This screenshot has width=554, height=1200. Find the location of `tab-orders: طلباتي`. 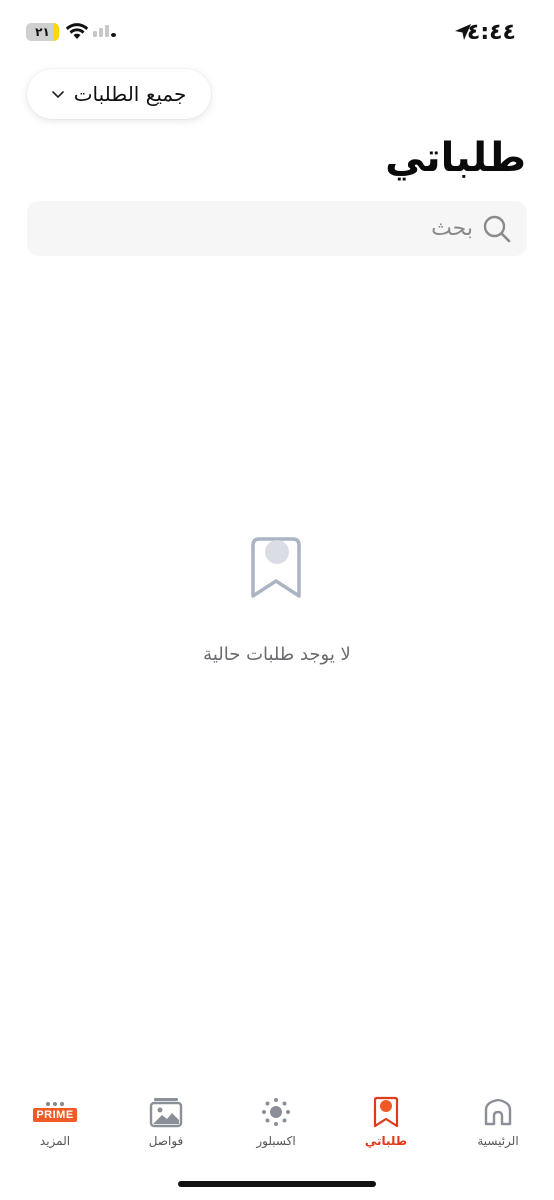

tab-orders: طلباتي is located at coordinates (386, 1125).